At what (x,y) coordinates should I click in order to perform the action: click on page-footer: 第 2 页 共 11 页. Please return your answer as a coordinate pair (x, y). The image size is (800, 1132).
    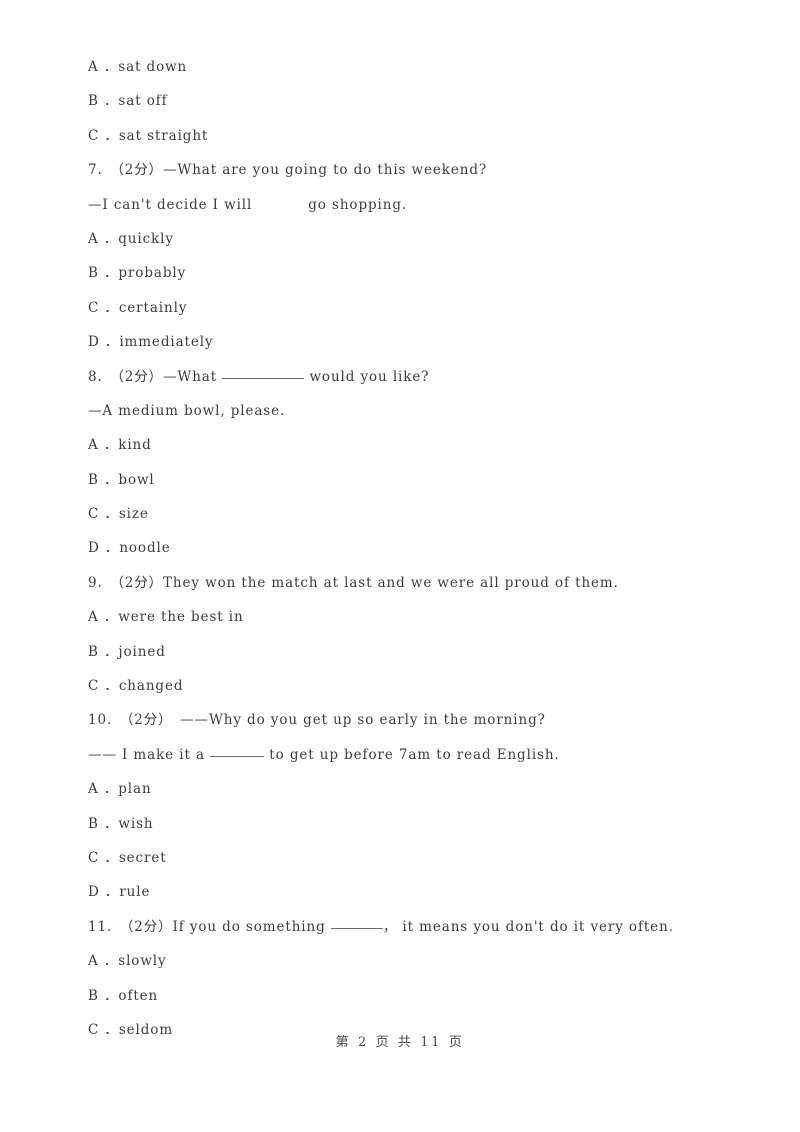
    Looking at the image, I should click on (400, 1042).